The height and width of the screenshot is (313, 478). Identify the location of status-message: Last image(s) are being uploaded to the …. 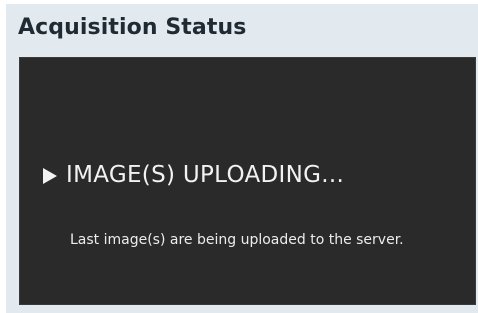
(237, 240).